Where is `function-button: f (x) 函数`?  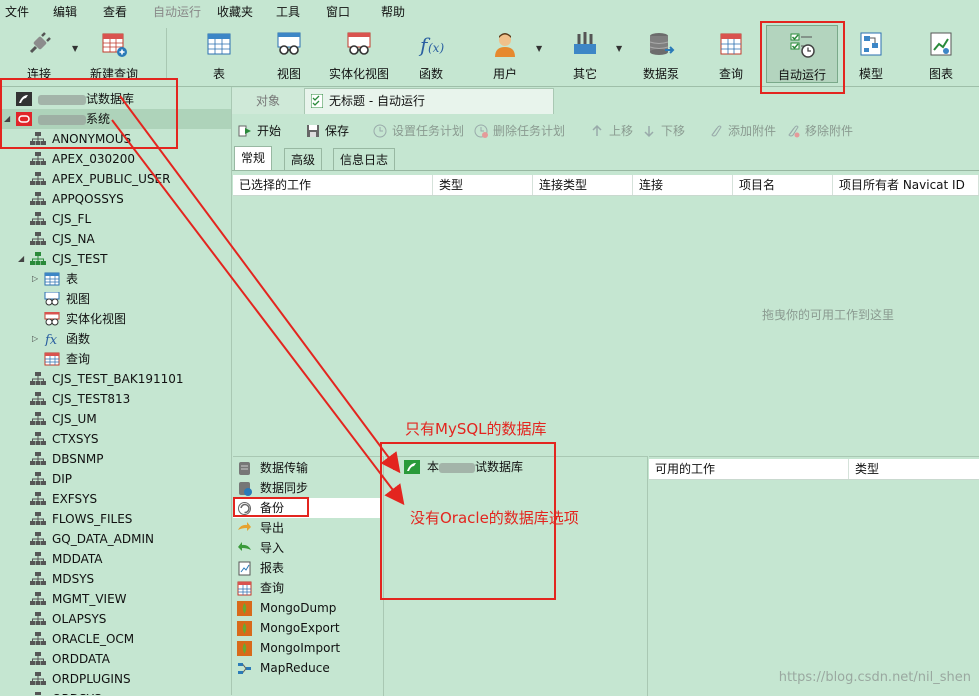 function-button: f (x) 函数 is located at coordinates (431, 53).